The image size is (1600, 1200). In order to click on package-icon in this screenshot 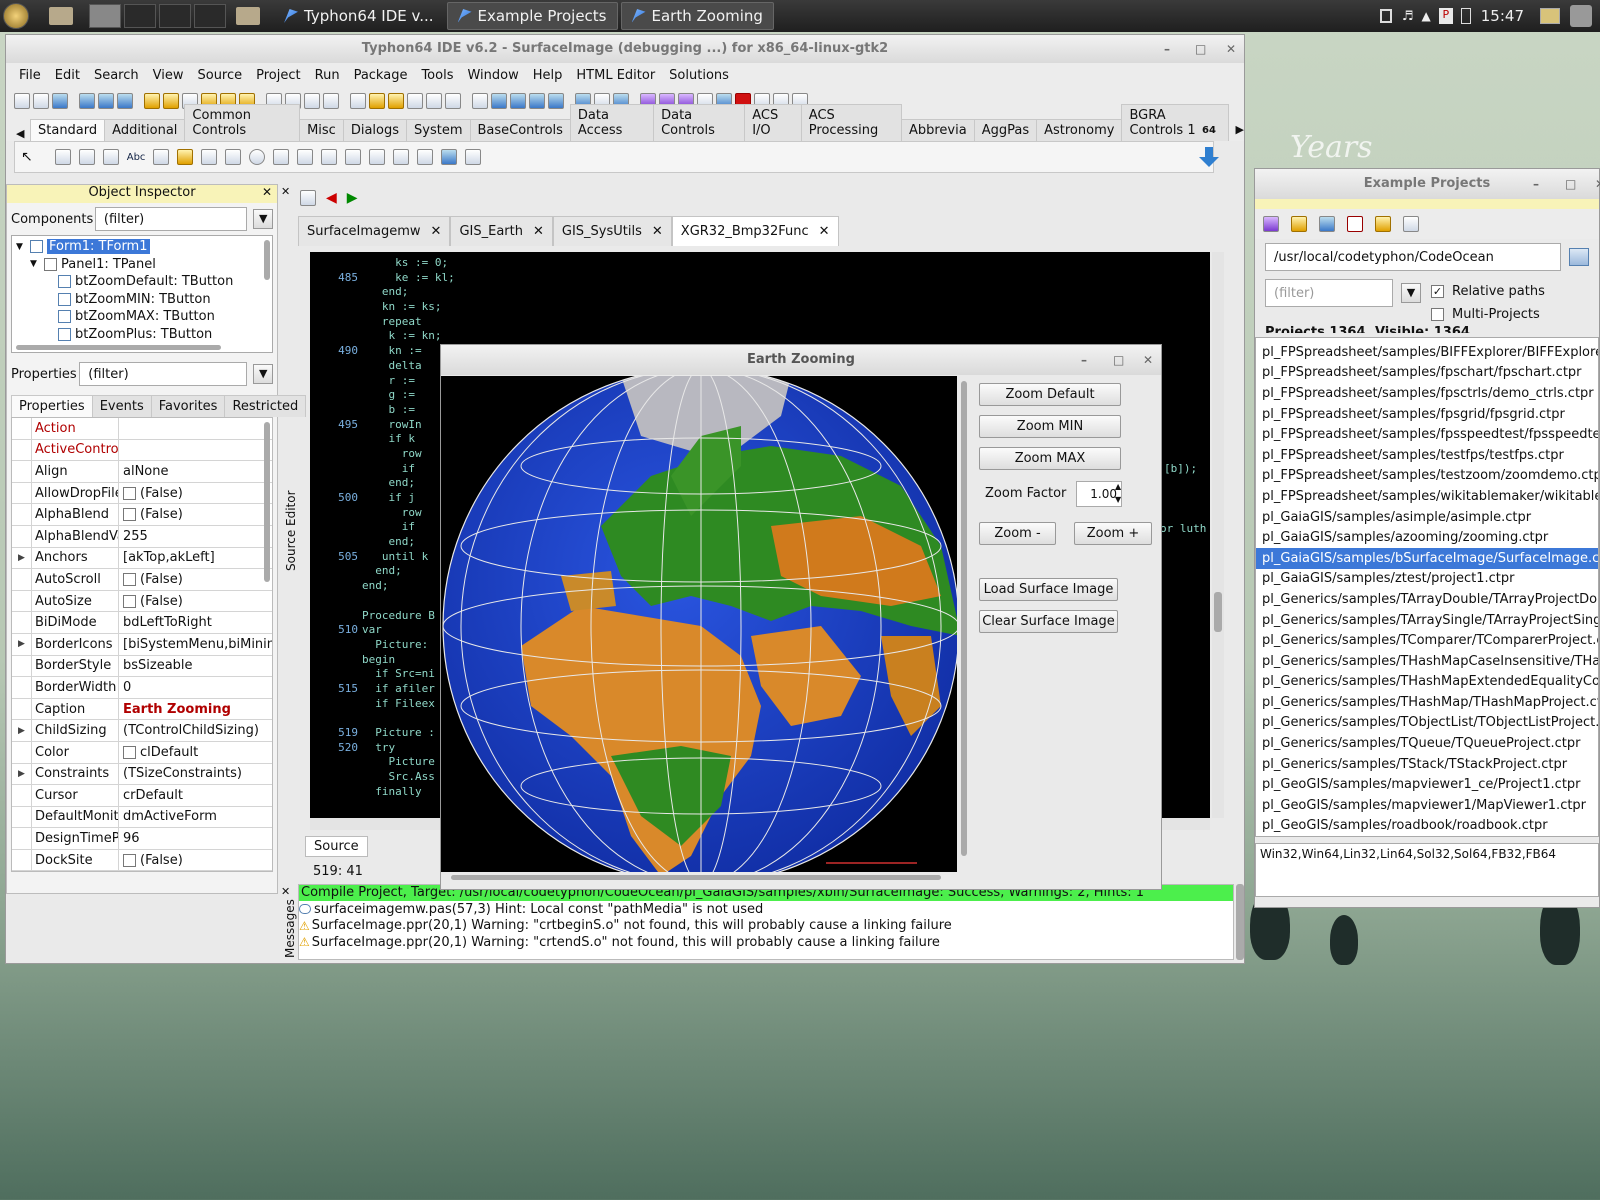, I will do `click(152, 101)`.